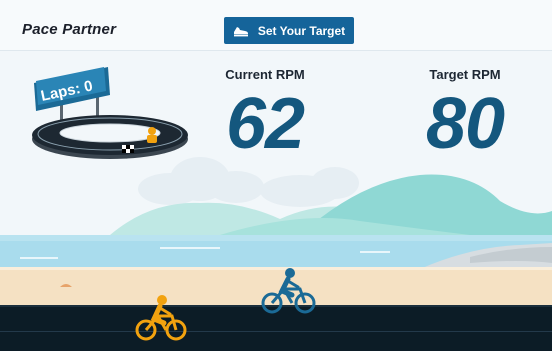 This screenshot has width=552, height=351. I want to click on target-rpm-panel: Target RPM 80, so click(465, 113).